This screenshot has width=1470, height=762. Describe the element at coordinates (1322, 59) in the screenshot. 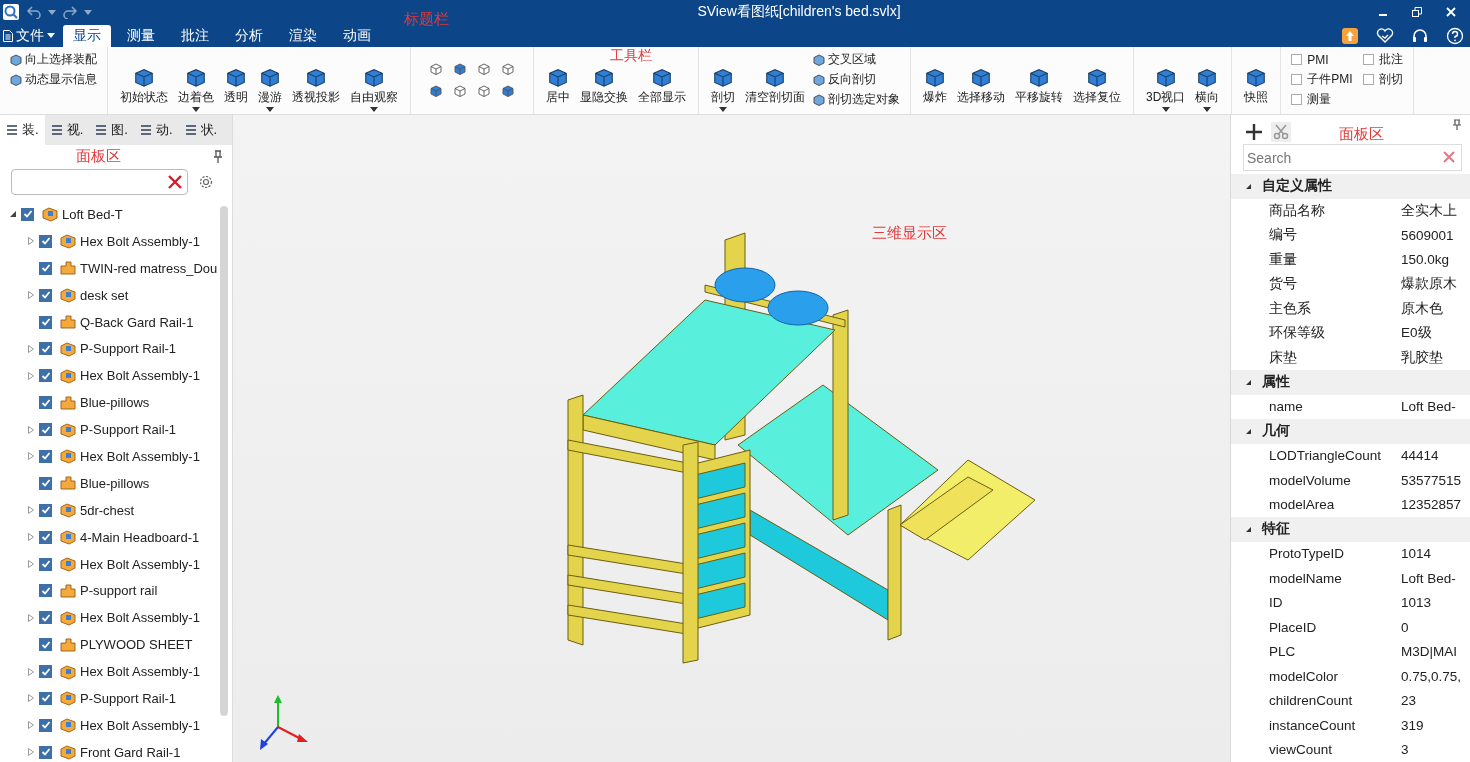

I see `toolbar-checkbox: PMI` at that location.